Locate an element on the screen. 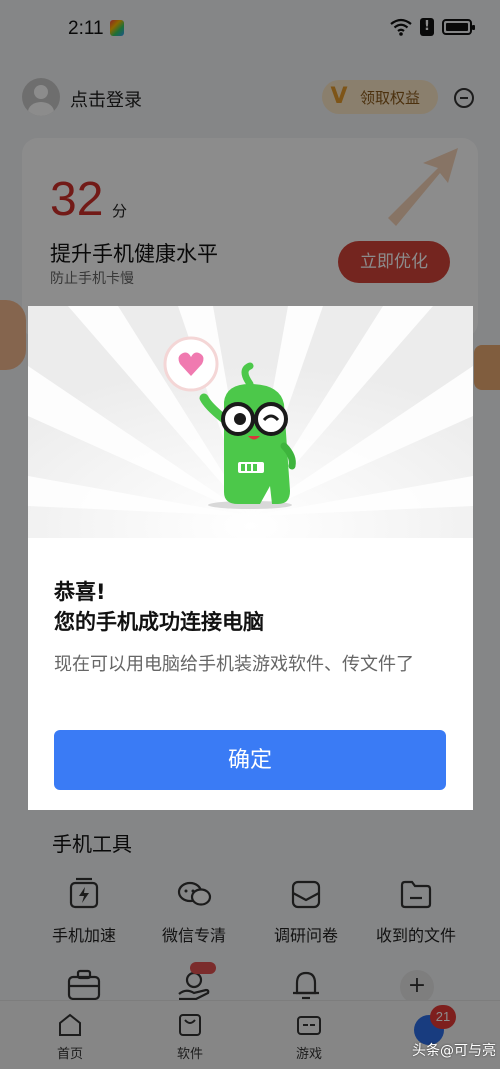 This screenshot has height=1069, width=500. confirm-button: 确定 is located at coordinates (250, 760).